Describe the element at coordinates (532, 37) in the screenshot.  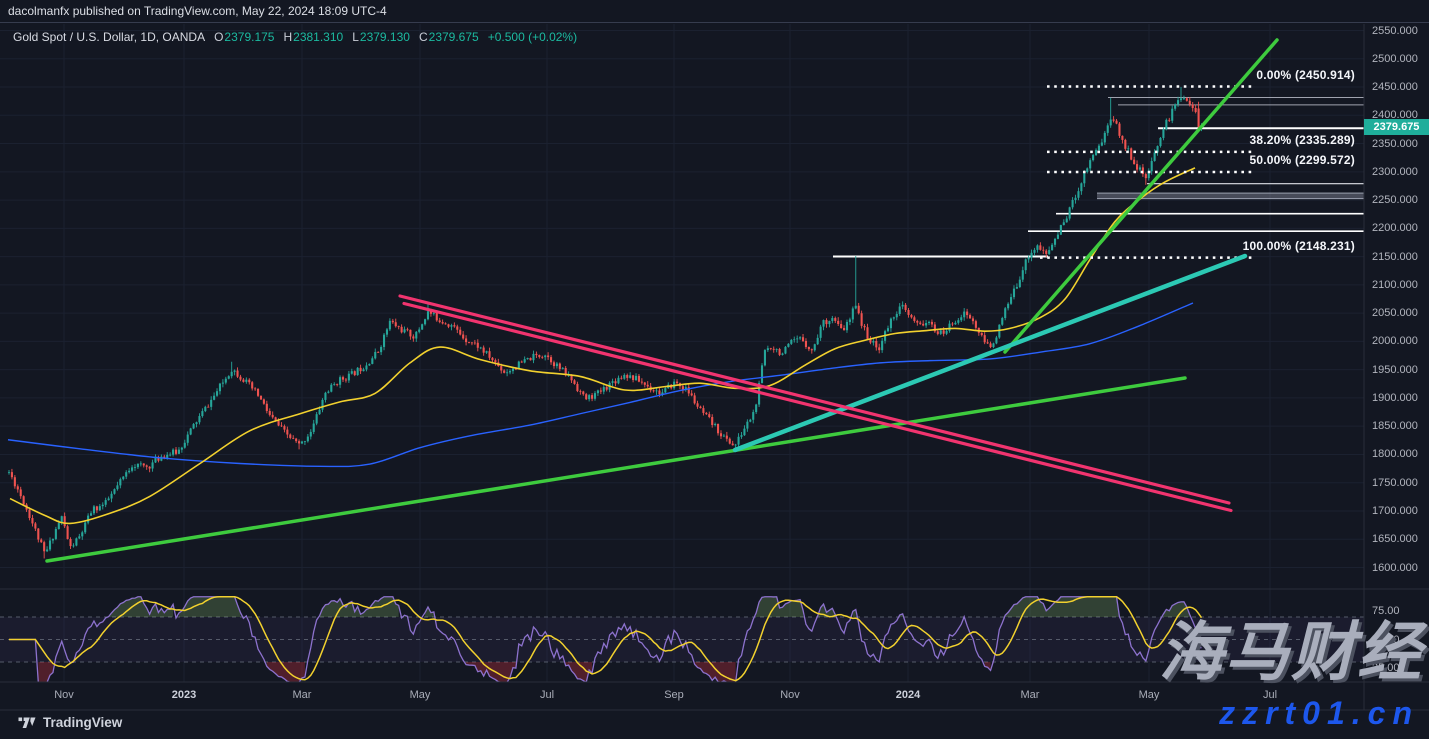
I see `change-value: +0.500 (+0.02%)` at that location.